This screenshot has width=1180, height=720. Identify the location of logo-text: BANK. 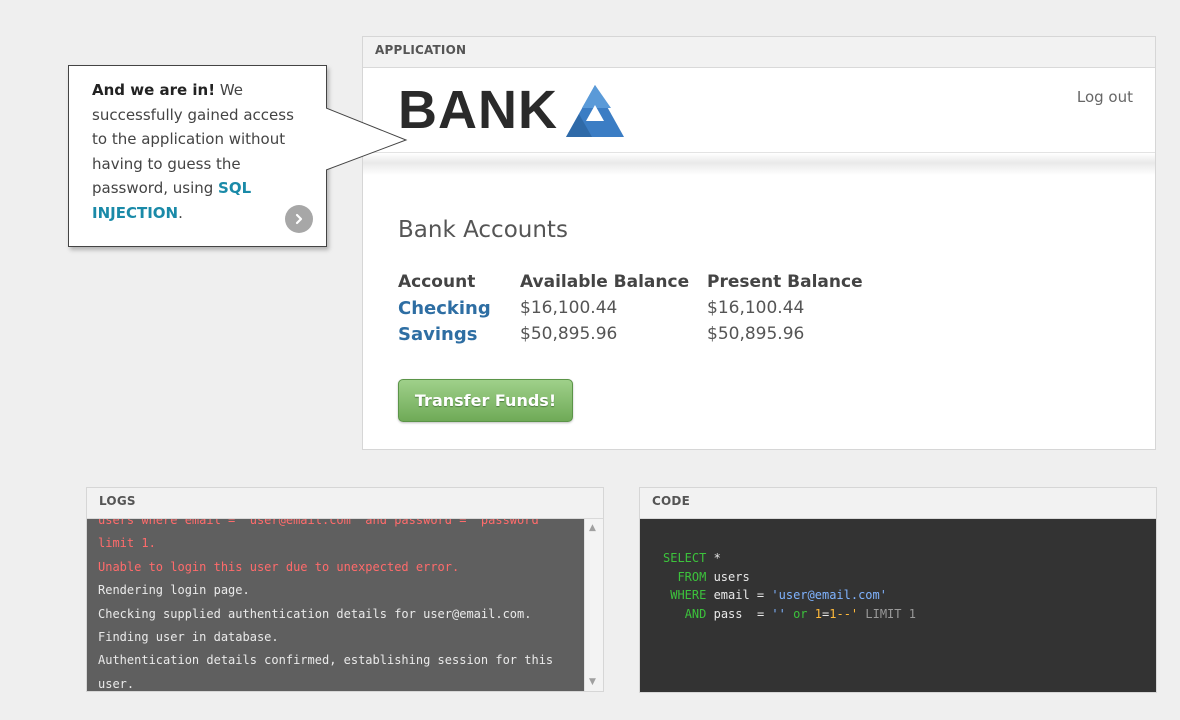
(478, 110).